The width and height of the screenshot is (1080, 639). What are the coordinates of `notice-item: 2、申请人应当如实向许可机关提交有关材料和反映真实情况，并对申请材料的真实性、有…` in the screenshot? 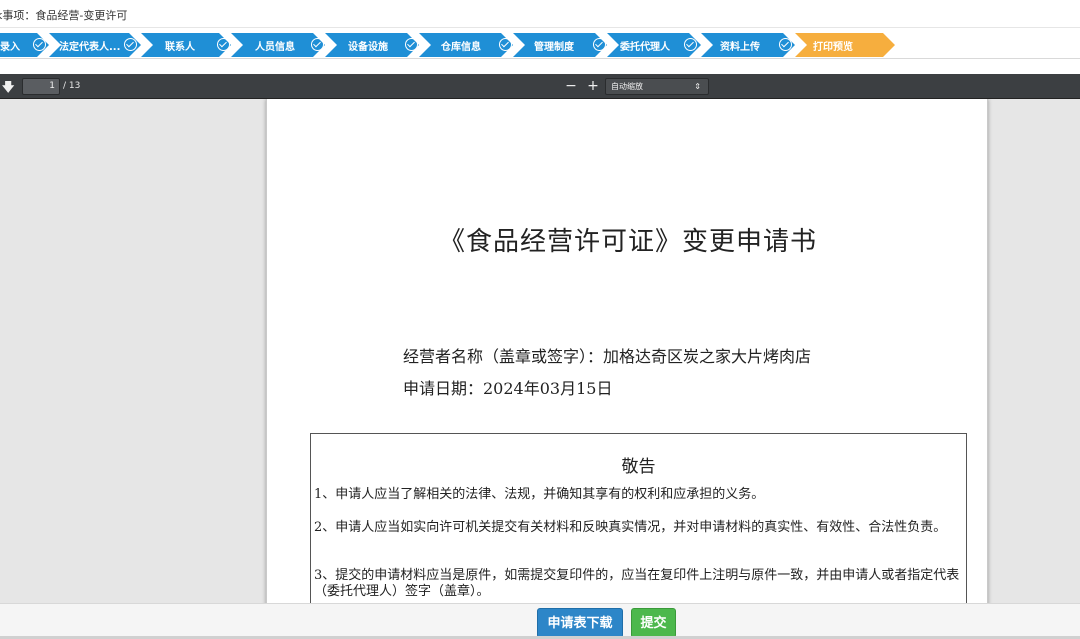 It's located at (630, 527).